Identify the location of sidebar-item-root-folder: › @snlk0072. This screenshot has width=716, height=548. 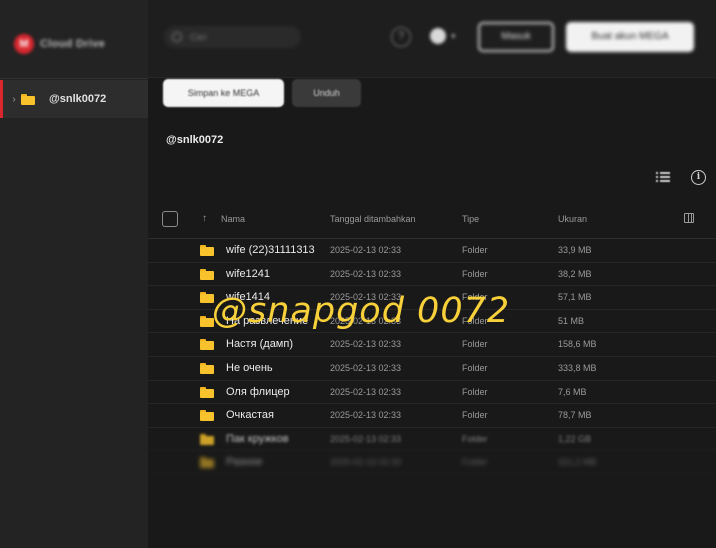
(74, 99).